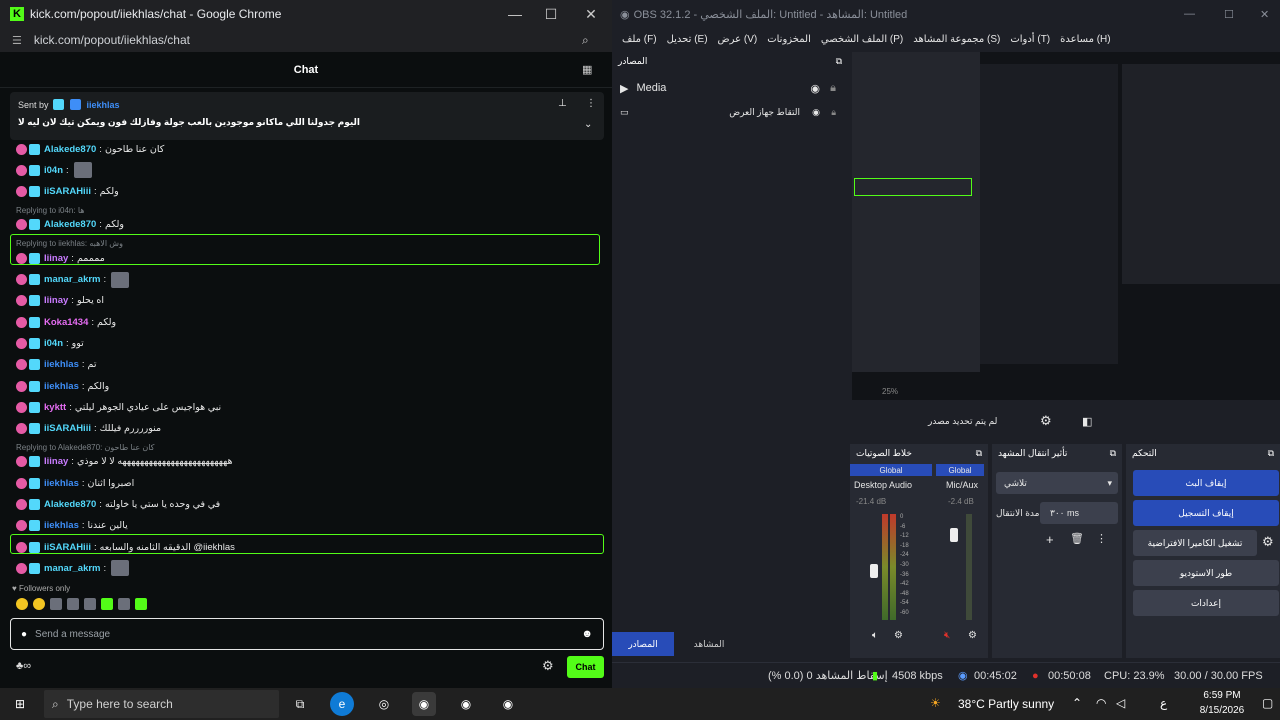 The height and width of the screenshot is (720, 1280). I want to click on expand-pinned-icon: ⌄, so click(588, 124).